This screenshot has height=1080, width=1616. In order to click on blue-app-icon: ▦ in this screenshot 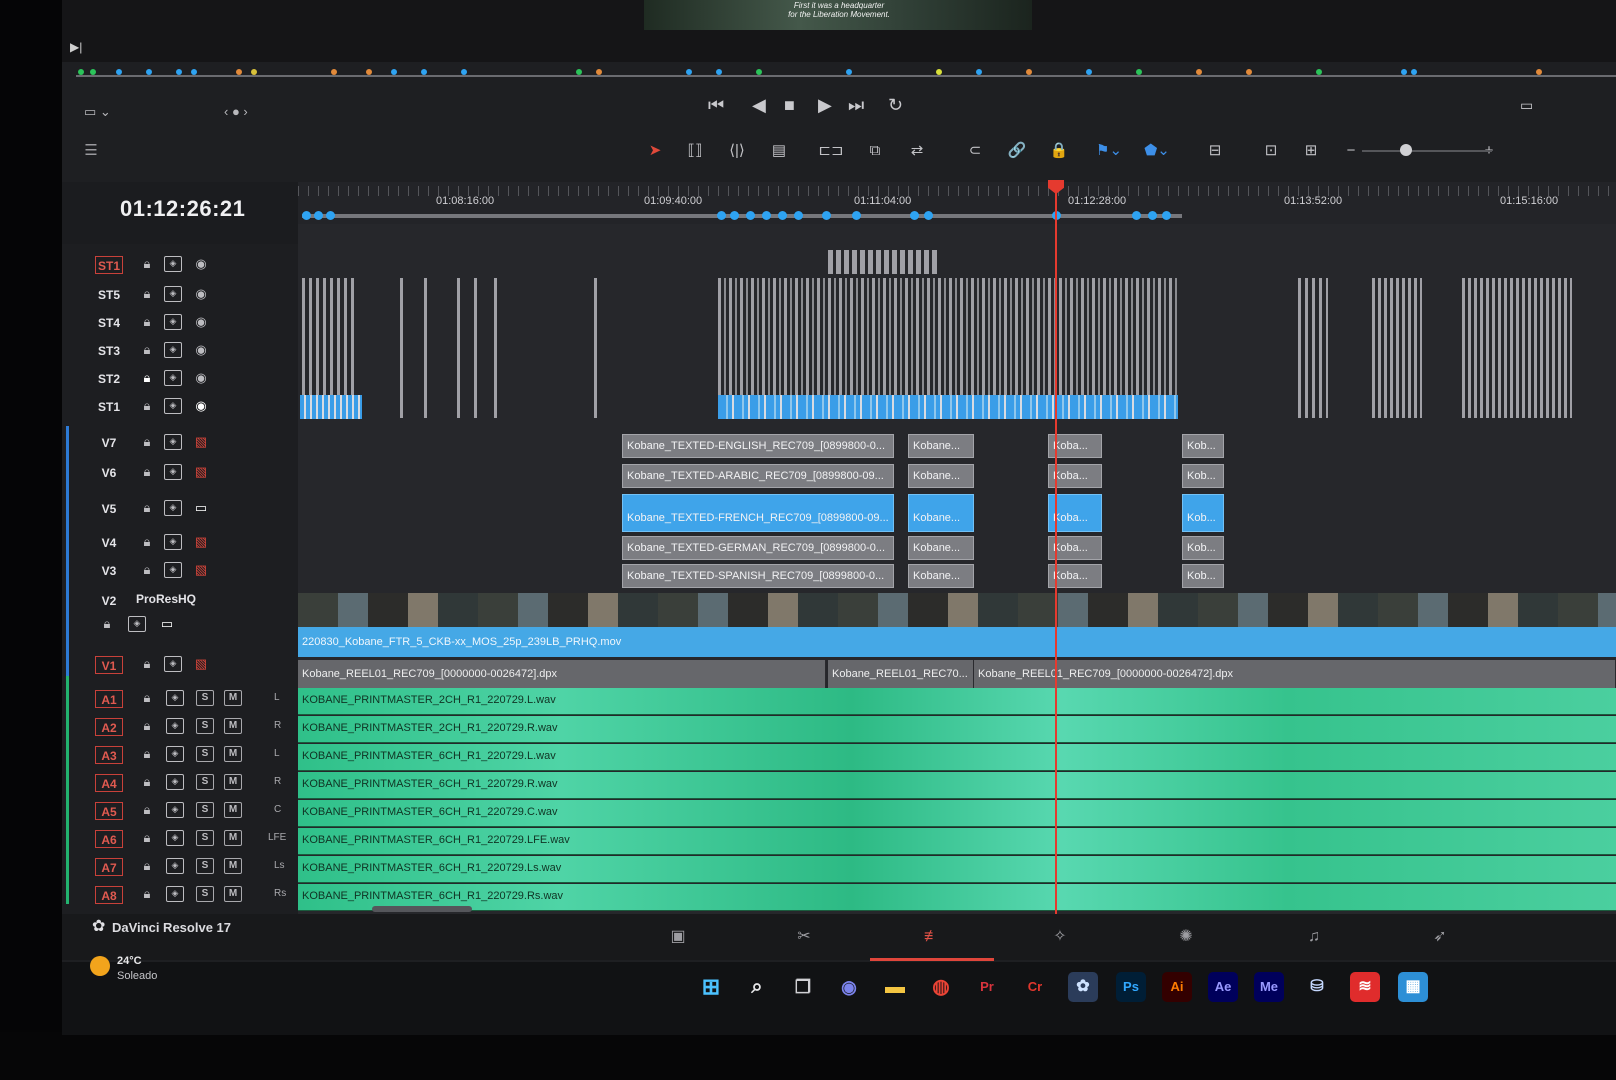, I will do `click(1413, 987)`.